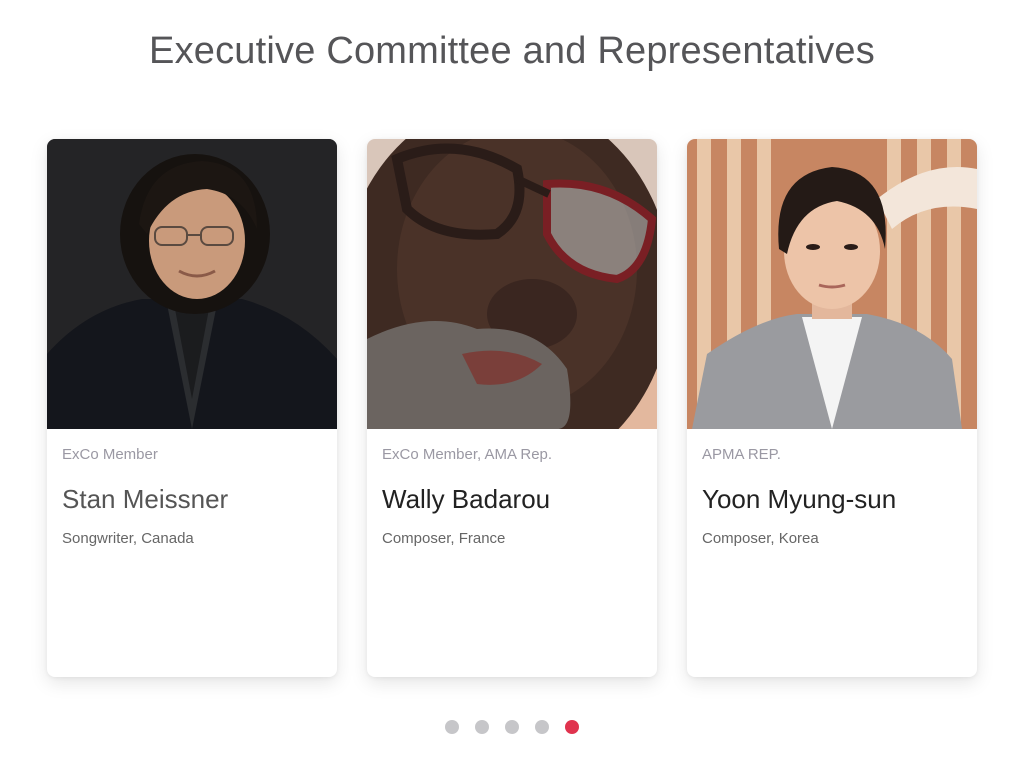 The height and width of the screenshot is (768, 1024). What do you see at coordinates (145, 499) in the screenshot?
I see `member-name: Stan Meissner` at bounding box center [145, 499].